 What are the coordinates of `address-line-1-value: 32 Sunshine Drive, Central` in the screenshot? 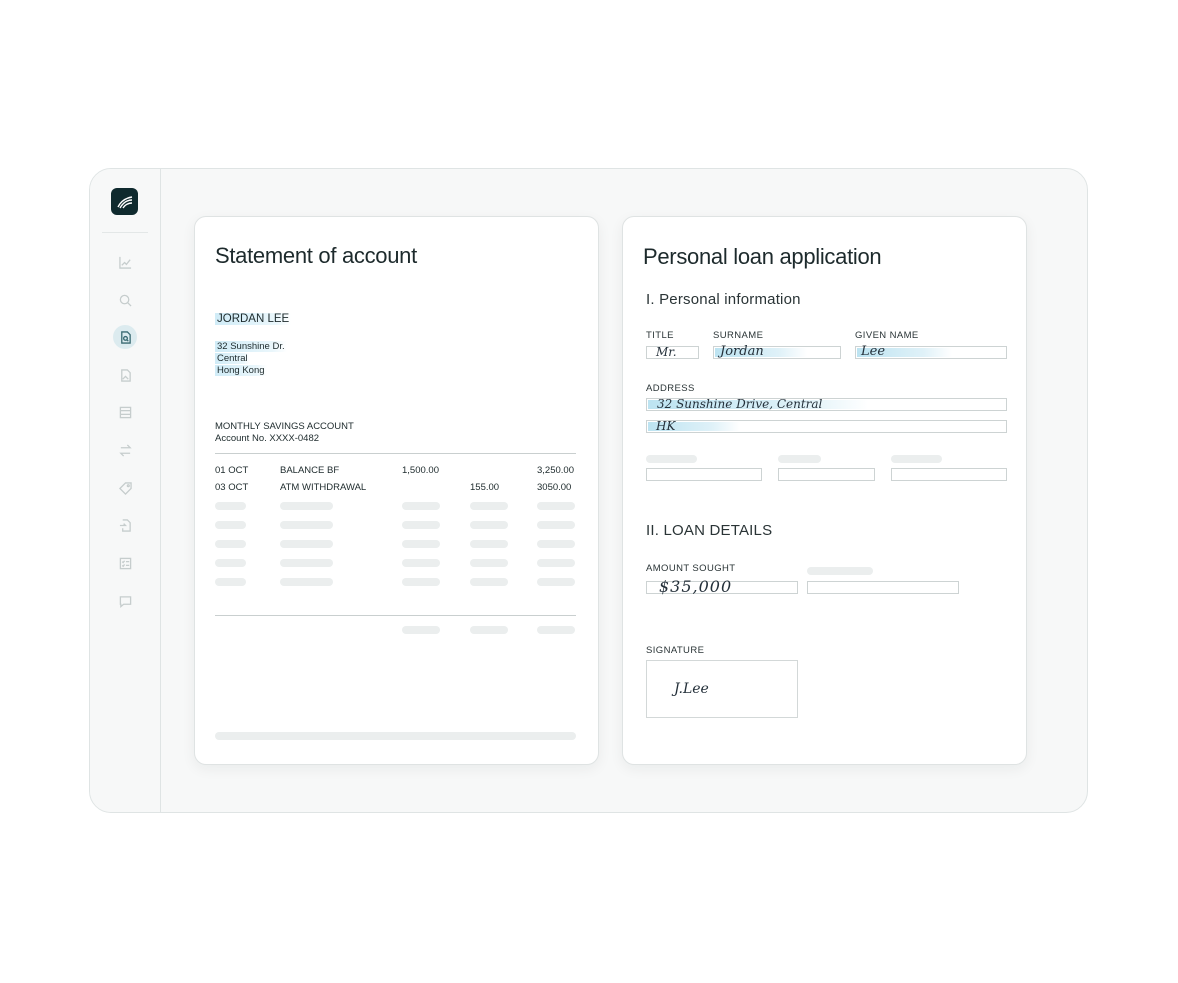 It's located at (740, 404).